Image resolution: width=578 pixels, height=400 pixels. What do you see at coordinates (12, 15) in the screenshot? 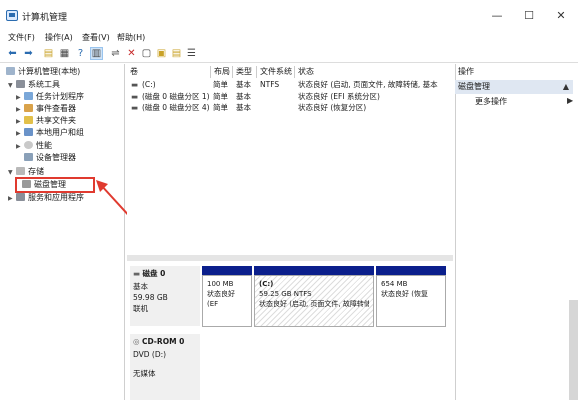
I see `computer-management-icon` at bounding box center [12, 15].